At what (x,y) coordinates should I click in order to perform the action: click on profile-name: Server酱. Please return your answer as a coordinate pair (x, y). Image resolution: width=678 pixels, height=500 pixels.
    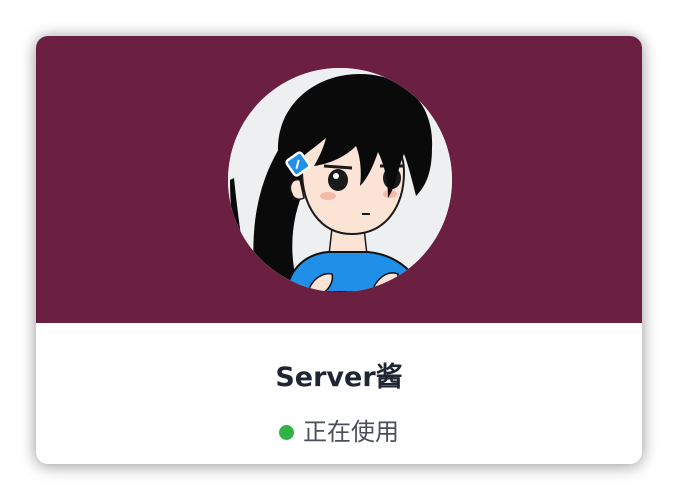
    Looking at the image, I should click on (339, 377).